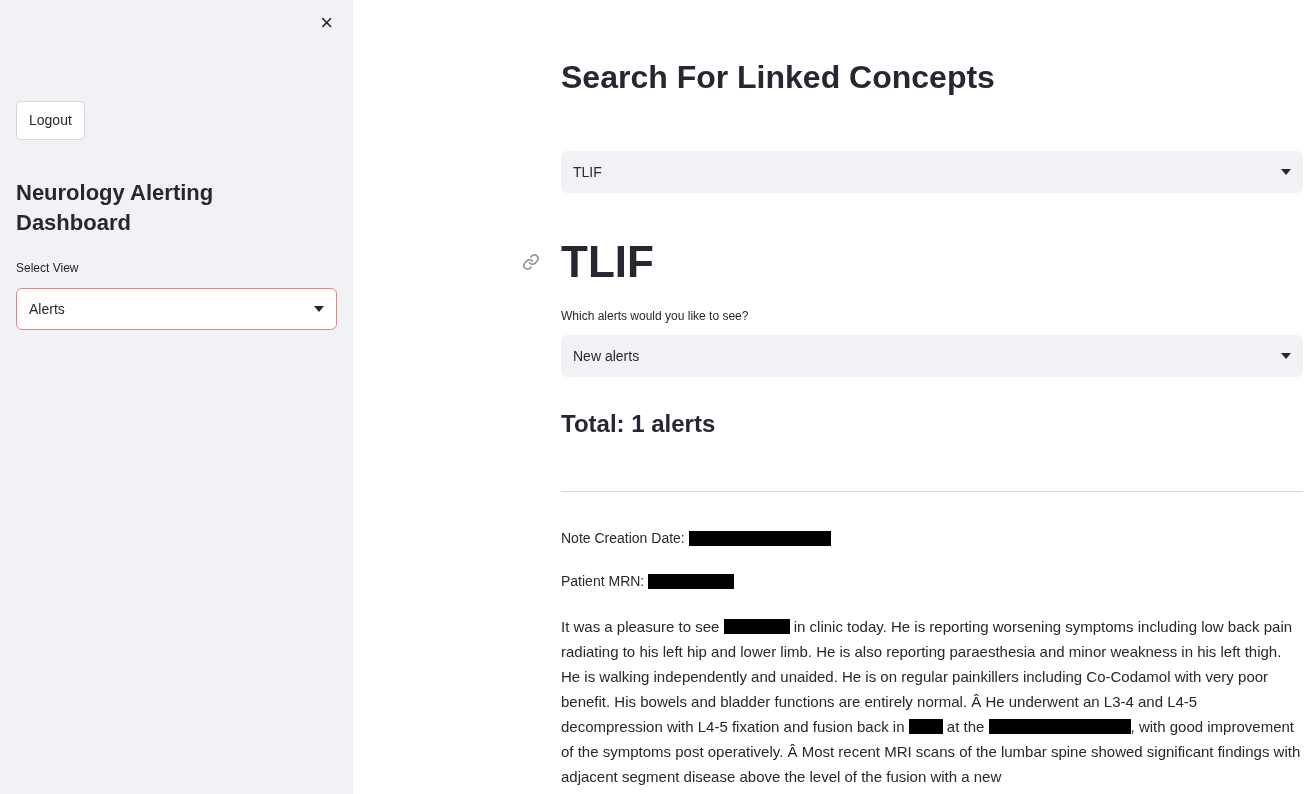 The height and width of the screenshot is (794, 1311). I want to click on concept-heading: TLIF, so click(608, 262).